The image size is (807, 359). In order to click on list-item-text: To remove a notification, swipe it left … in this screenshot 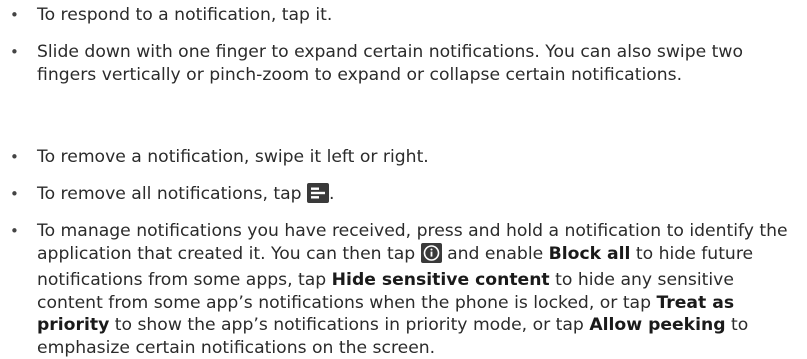, I will do `click(233, 157)`.